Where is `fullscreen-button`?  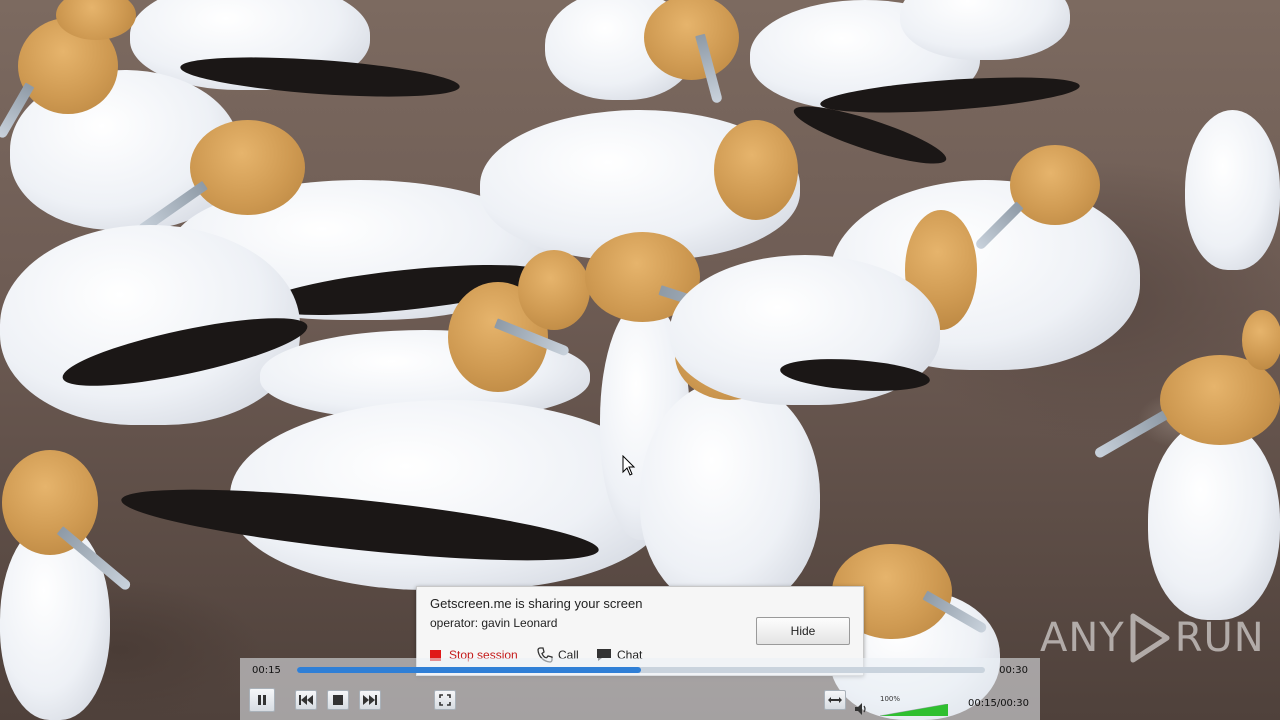
fullscreen-button is located at coordinates (445, 700).